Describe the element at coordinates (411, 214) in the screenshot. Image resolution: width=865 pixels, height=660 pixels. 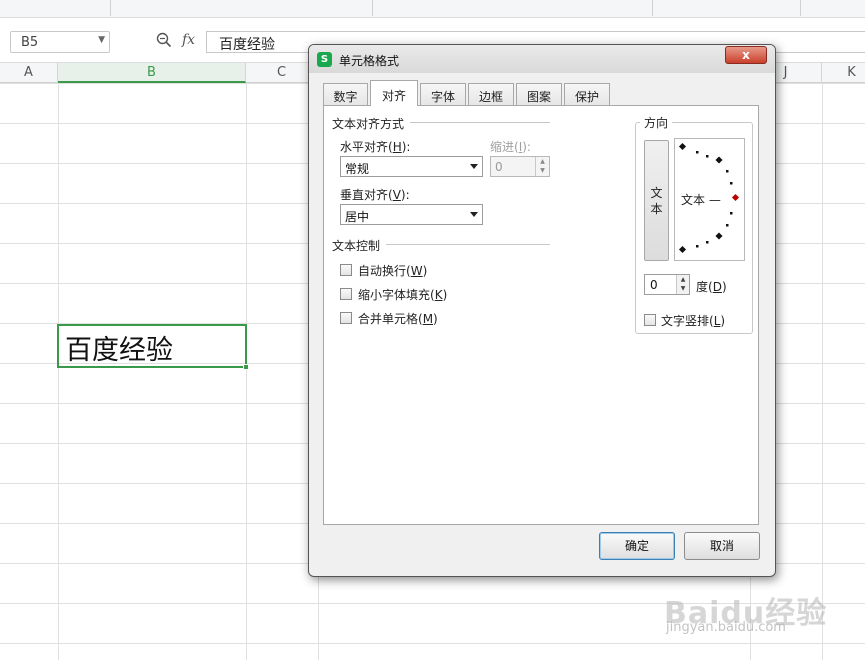
I see `vertical-align-select: 居中` at that location.